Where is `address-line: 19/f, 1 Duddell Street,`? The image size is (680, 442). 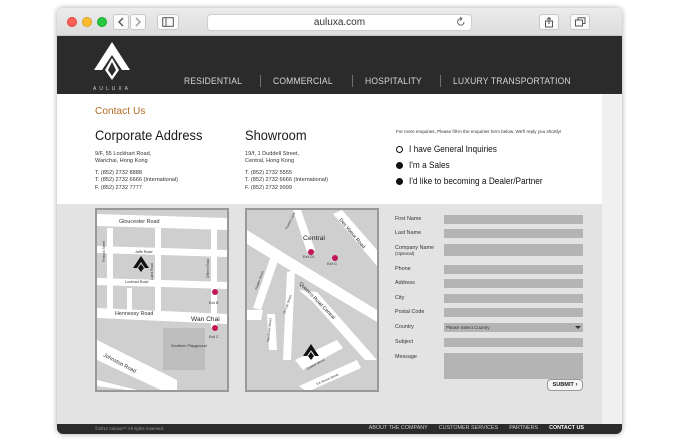
address-line: 19/f, 1 Duddell Street, is located at coordinates (272, 154).